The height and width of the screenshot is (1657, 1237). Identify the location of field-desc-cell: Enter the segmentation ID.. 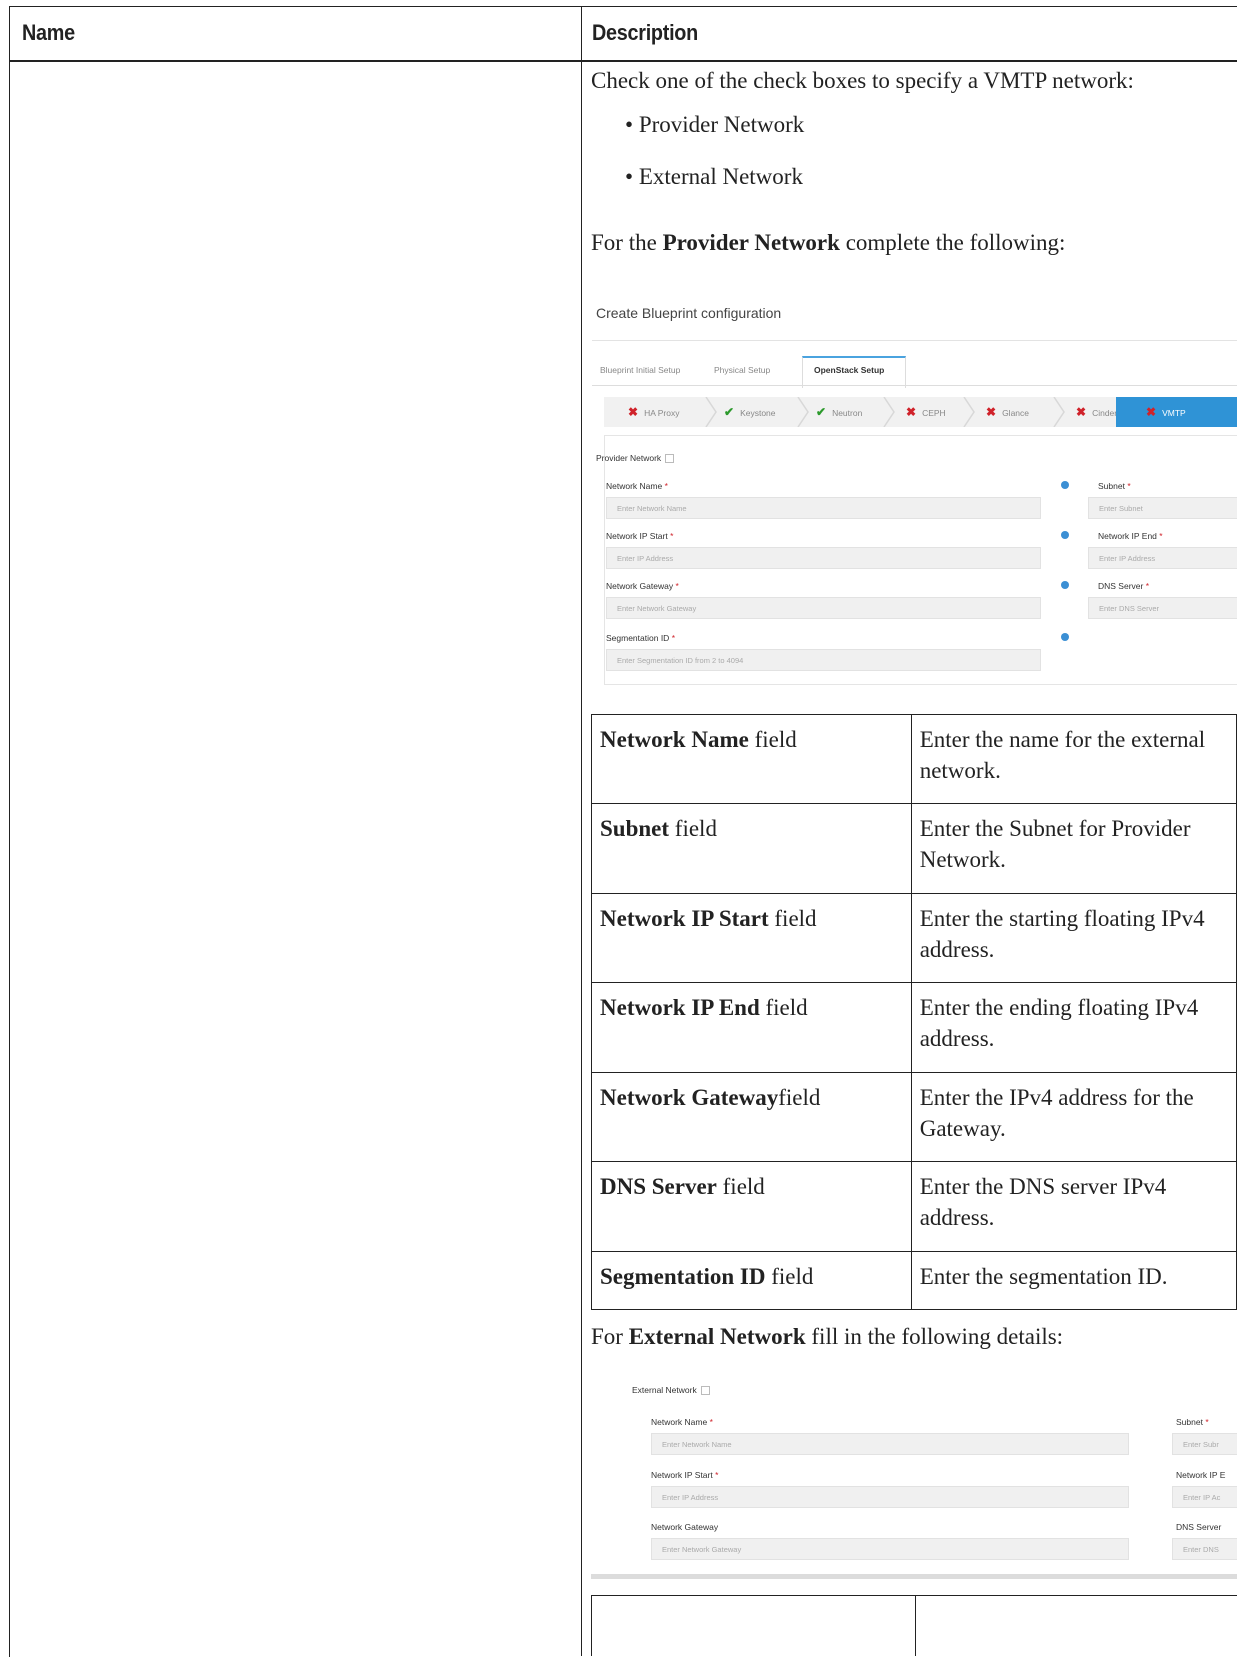
(1073, 1280).